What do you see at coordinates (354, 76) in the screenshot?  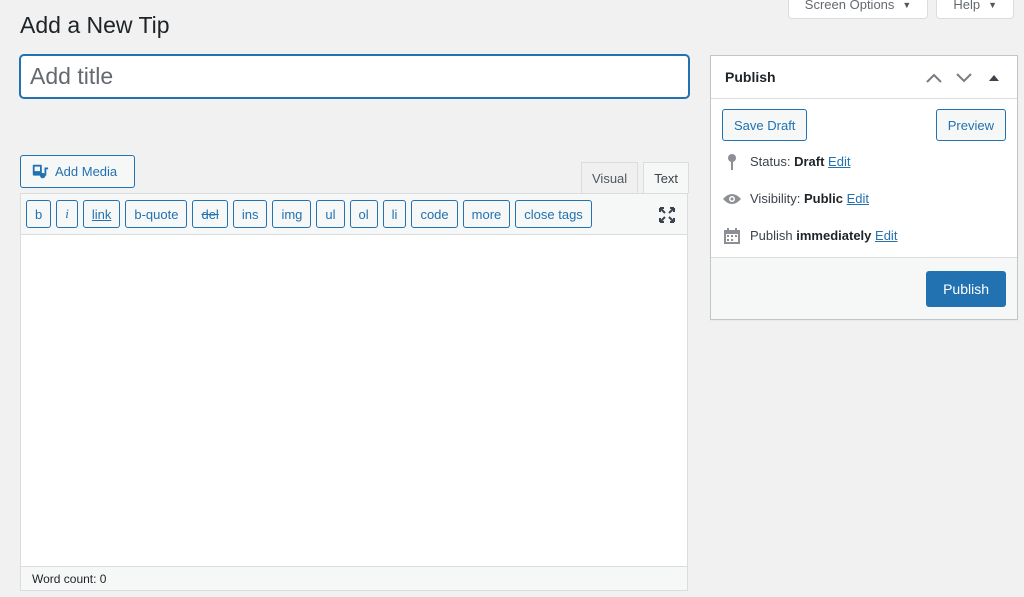 I see `post-title-input` at bounding box center [354, 76].